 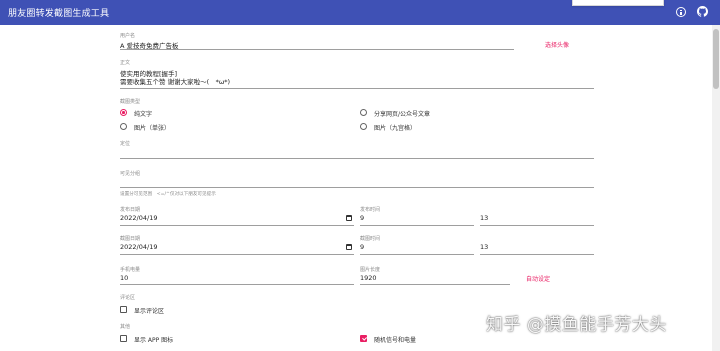 What do you see at coordinates (138, 247) in the screenshot?
I see `shot-date-input: 2022/04/19` at bounding box center [138, 247].